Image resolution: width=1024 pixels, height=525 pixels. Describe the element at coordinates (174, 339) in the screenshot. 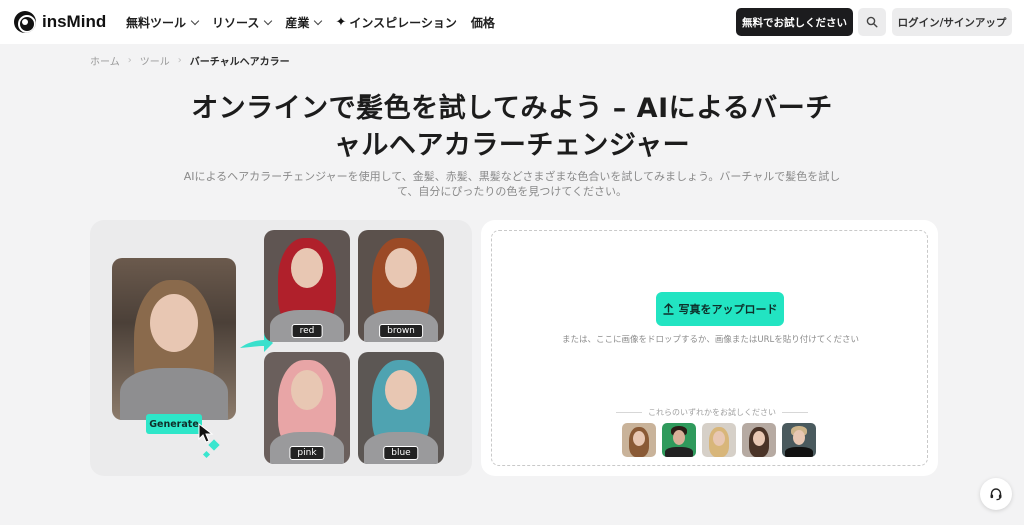

I see `original-portrait-image` at that location.